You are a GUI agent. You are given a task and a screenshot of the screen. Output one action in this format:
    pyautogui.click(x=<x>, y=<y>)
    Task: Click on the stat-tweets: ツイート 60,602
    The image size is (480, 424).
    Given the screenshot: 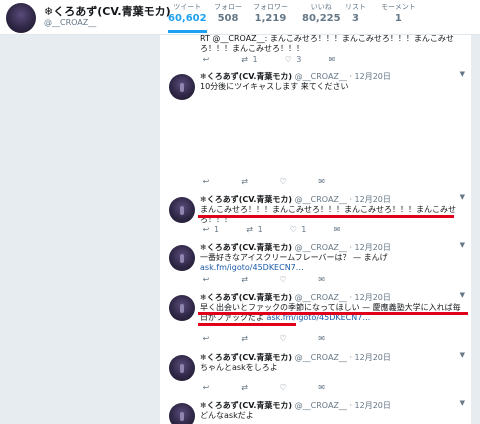 What is the action you would take?
    pyautogui.click(x=187, y=17)
    